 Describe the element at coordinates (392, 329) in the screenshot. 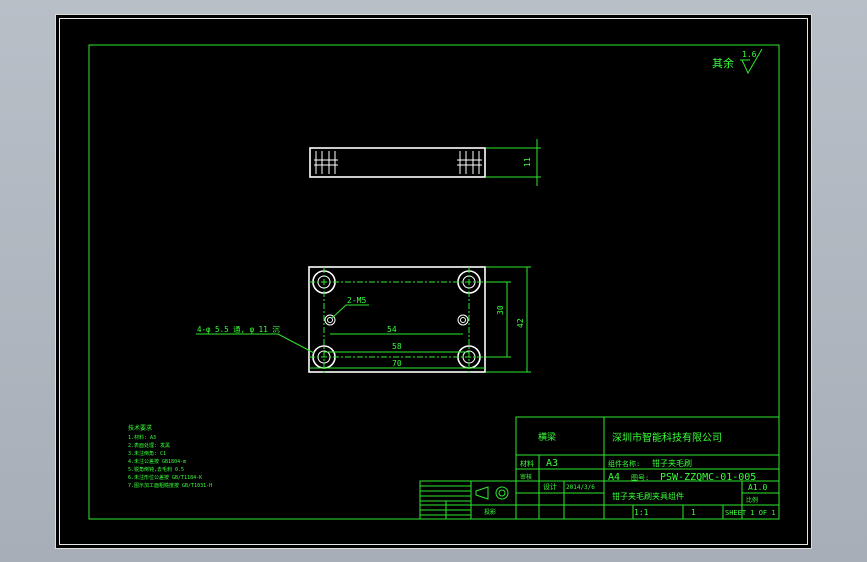

I see `dim-54: 54` at that location.